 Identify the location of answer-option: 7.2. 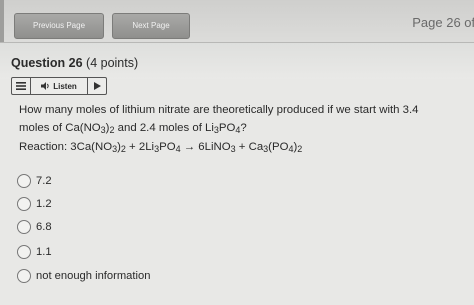
(34, 181).